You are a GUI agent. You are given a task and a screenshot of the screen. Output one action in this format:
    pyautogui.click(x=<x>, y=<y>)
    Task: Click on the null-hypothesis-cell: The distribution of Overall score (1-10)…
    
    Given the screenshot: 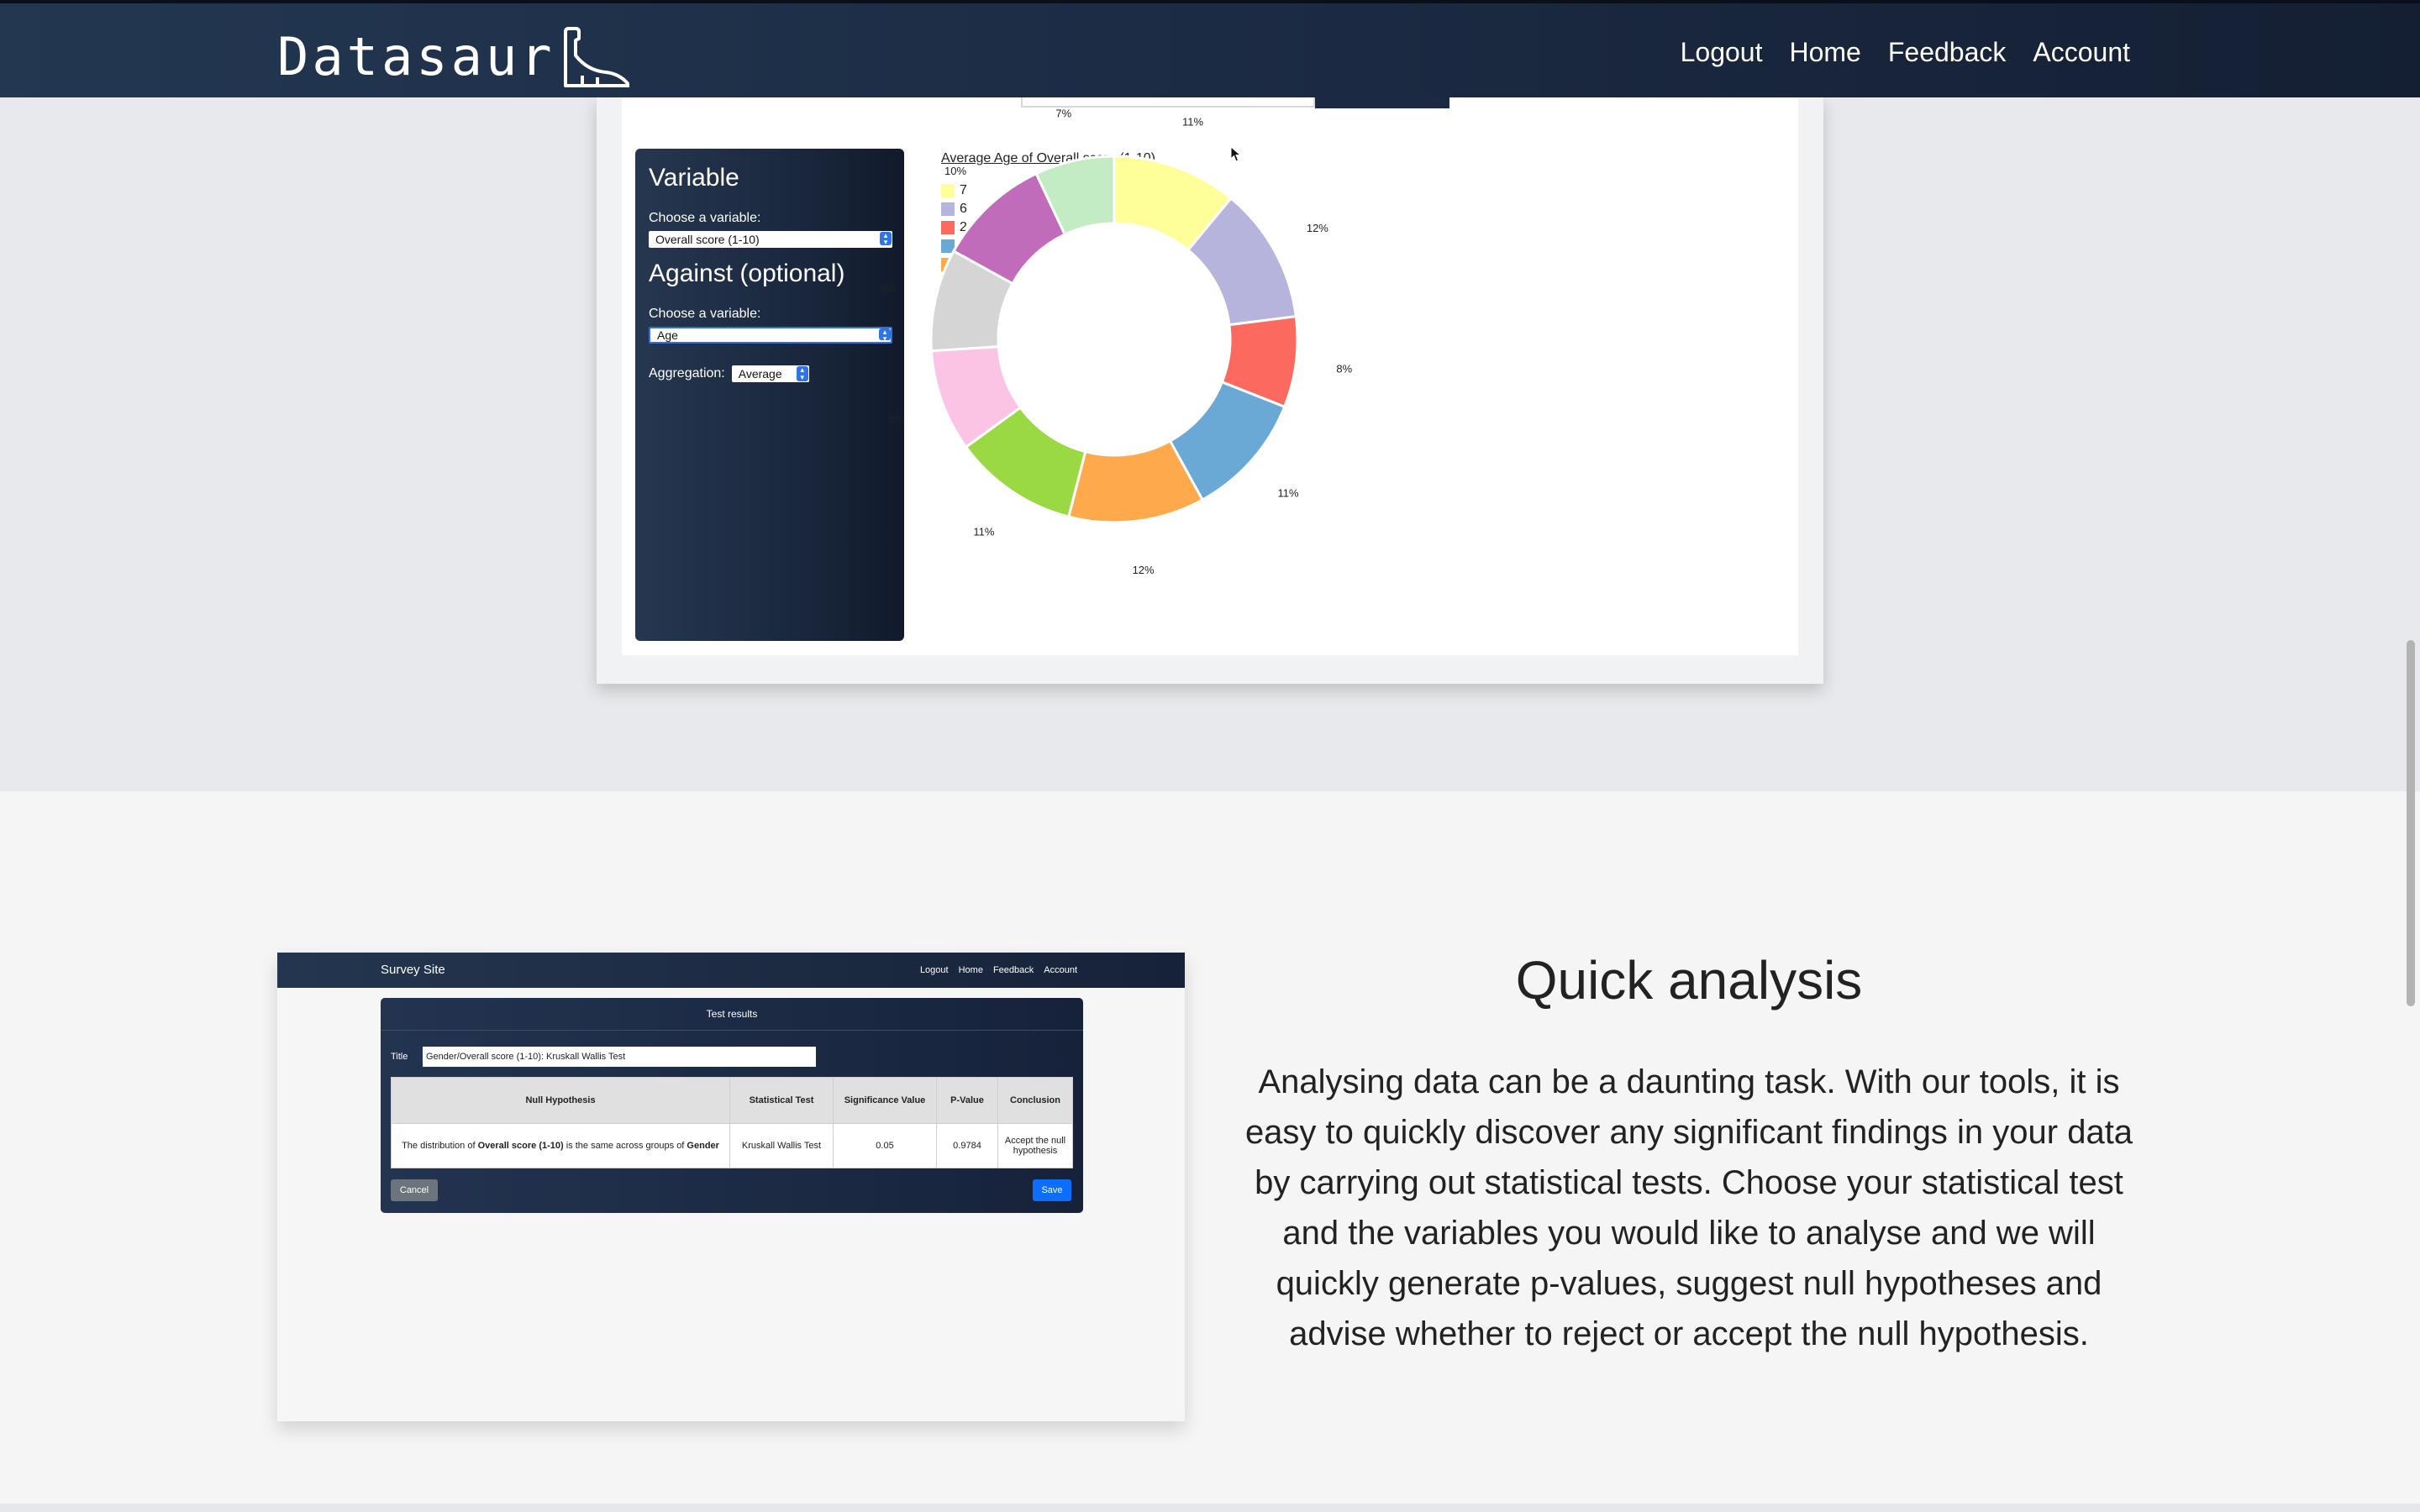 What is the action you would take?
    pyautogui.click(x=560, y=1145)
    